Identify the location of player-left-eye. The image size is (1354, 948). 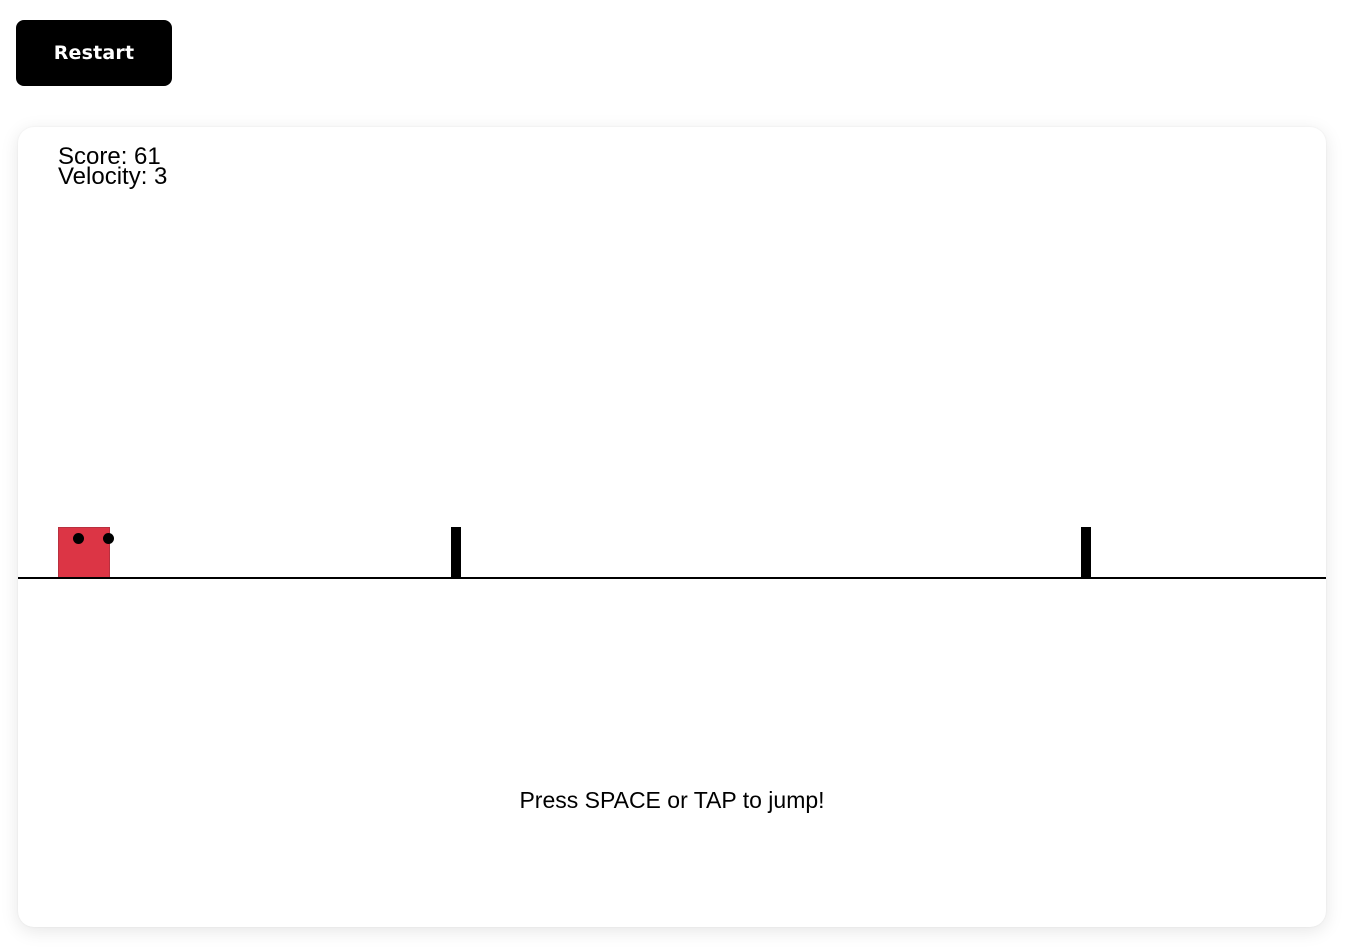
(78, 538).